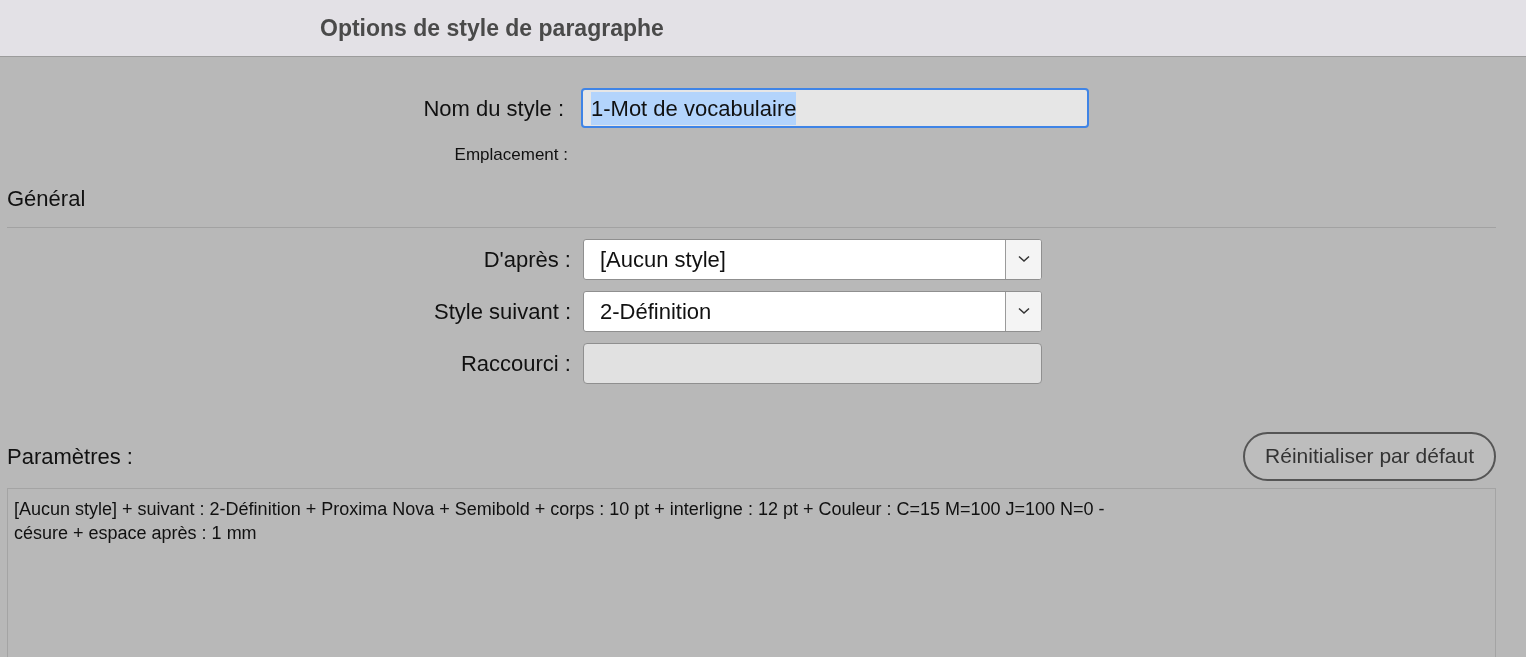 This screenshot has height=657, width=1526. Describe the element at coordinates (515, 363) in the screenshot. I see `field-label: Raccourci :` at that location.